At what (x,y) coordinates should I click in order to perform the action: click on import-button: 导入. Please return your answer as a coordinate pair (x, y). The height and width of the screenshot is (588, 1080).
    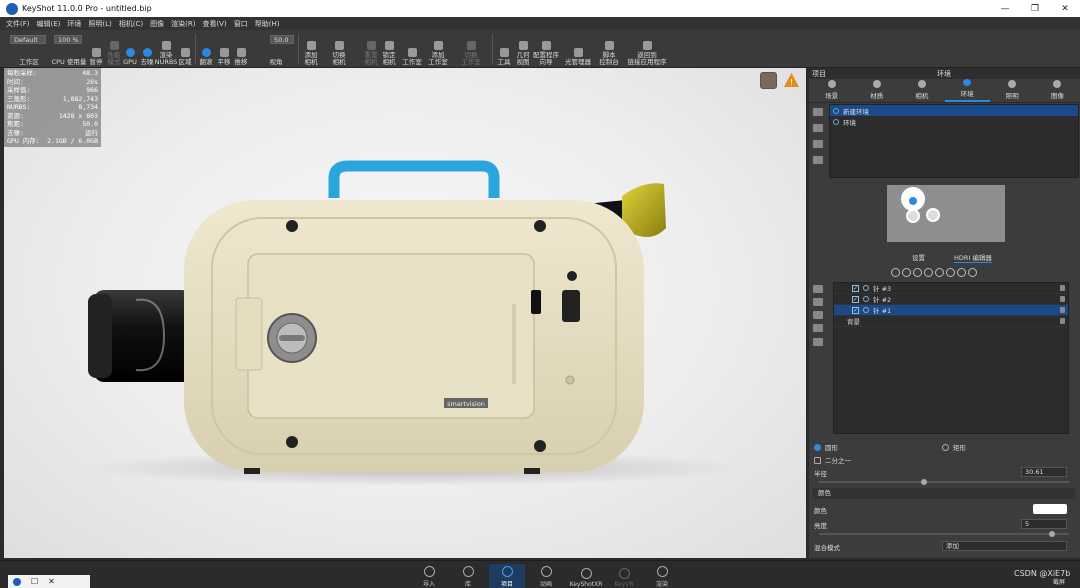
    Looking at the image, I should click on (429, 576).